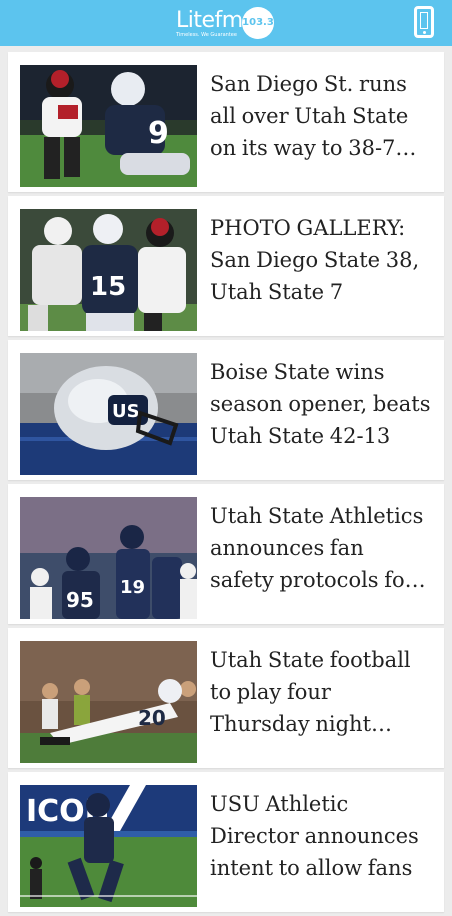 This screenshot has width=452, height=916. I want to click on svg-text: US, so click(126, 411).